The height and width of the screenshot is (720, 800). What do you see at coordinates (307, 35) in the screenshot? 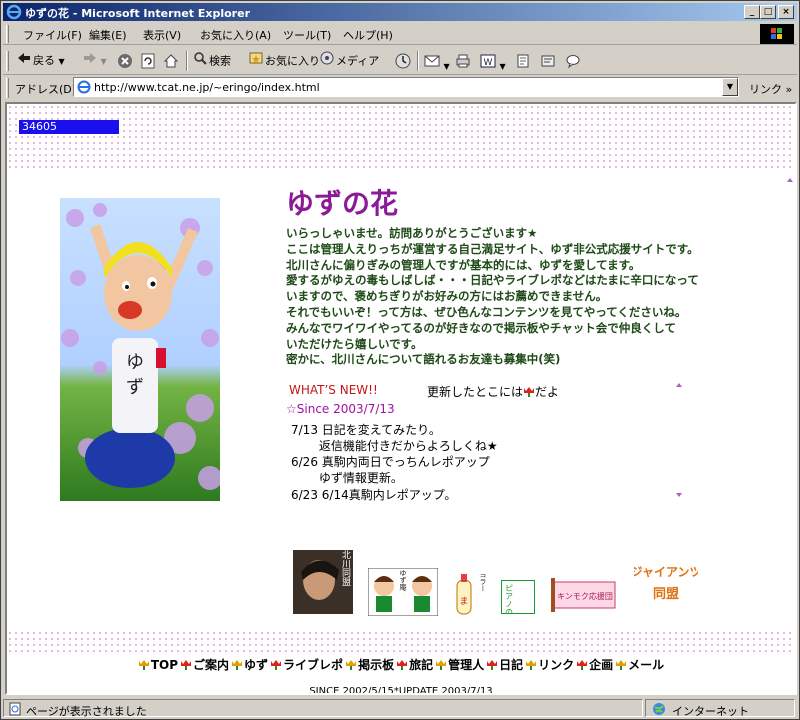
I see `menu-tools: ツール(T)` at bounding box center [307, 35].